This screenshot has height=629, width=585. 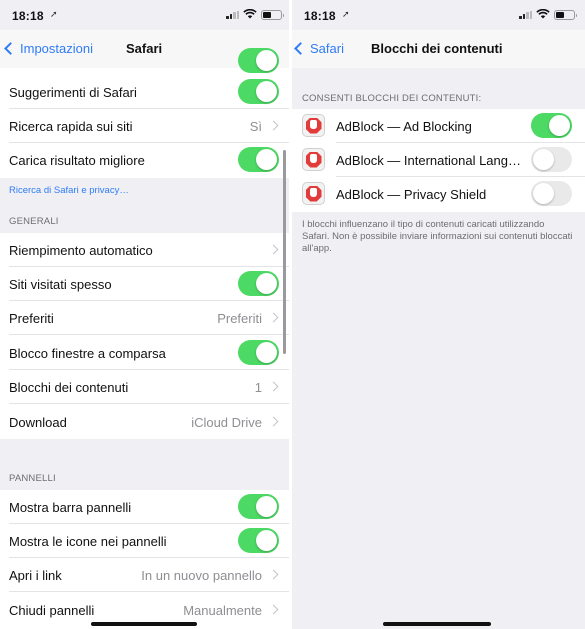 I want to click on page-title: Safari, so click(x=144, y=48).